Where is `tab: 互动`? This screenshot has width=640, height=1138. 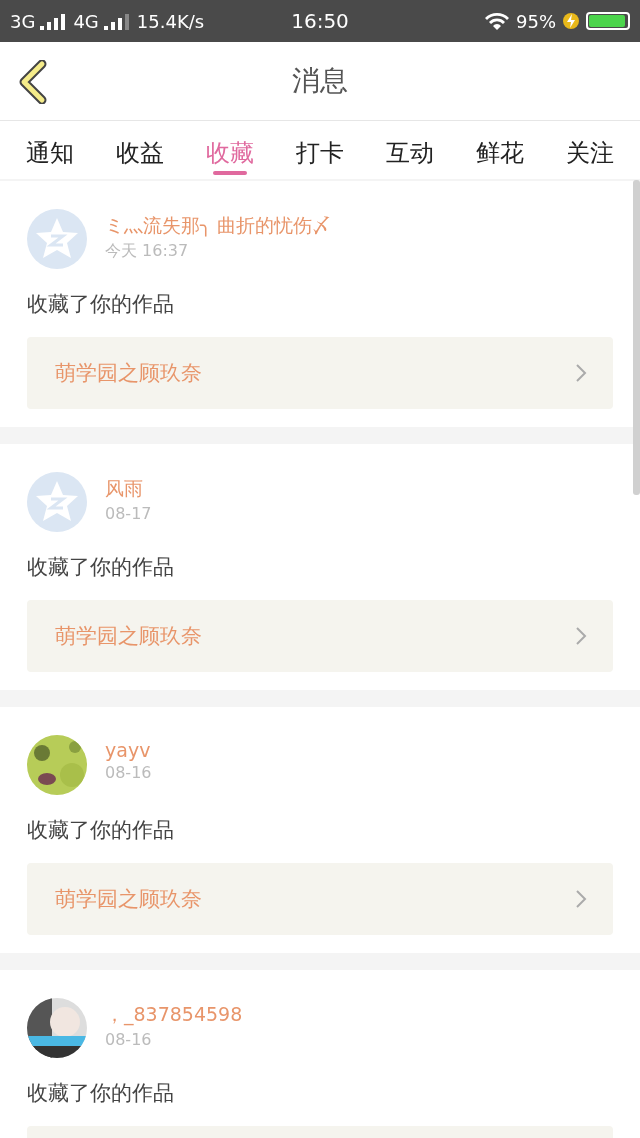 tab: 互动 is located at coordinates (410, 150).